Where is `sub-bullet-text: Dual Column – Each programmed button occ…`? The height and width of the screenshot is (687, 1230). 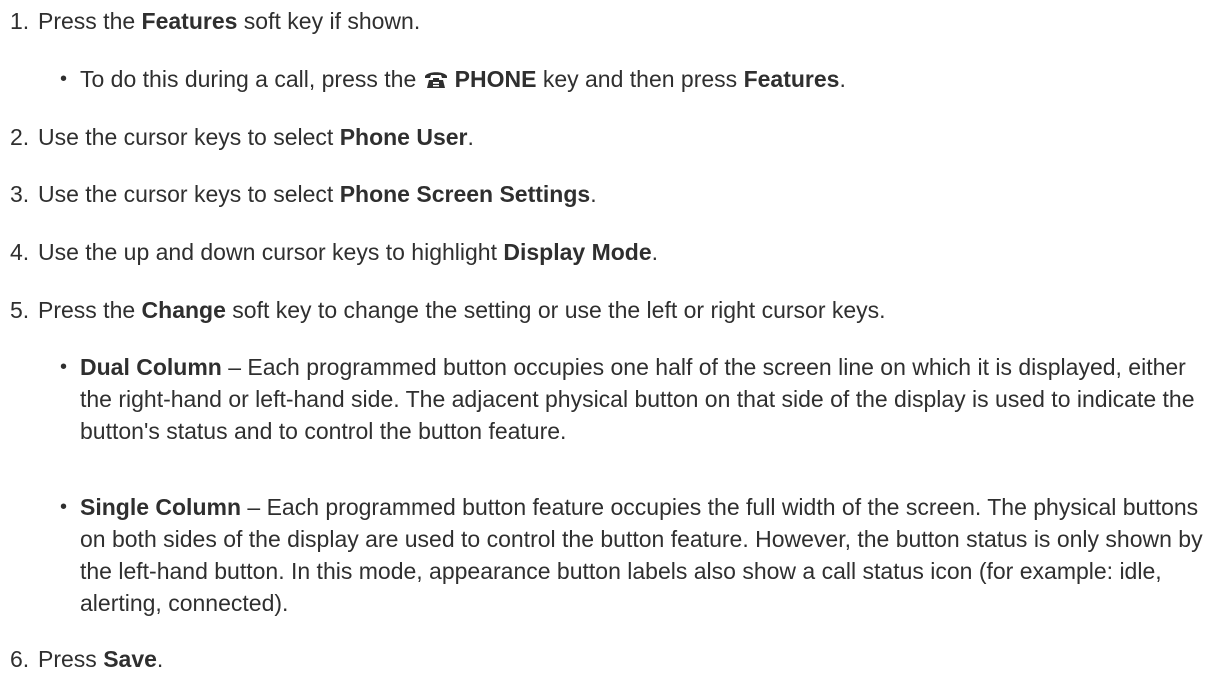
sub-bullet-text: Dual Column – Each programmed button occ… is located at coordinates (647, 399).